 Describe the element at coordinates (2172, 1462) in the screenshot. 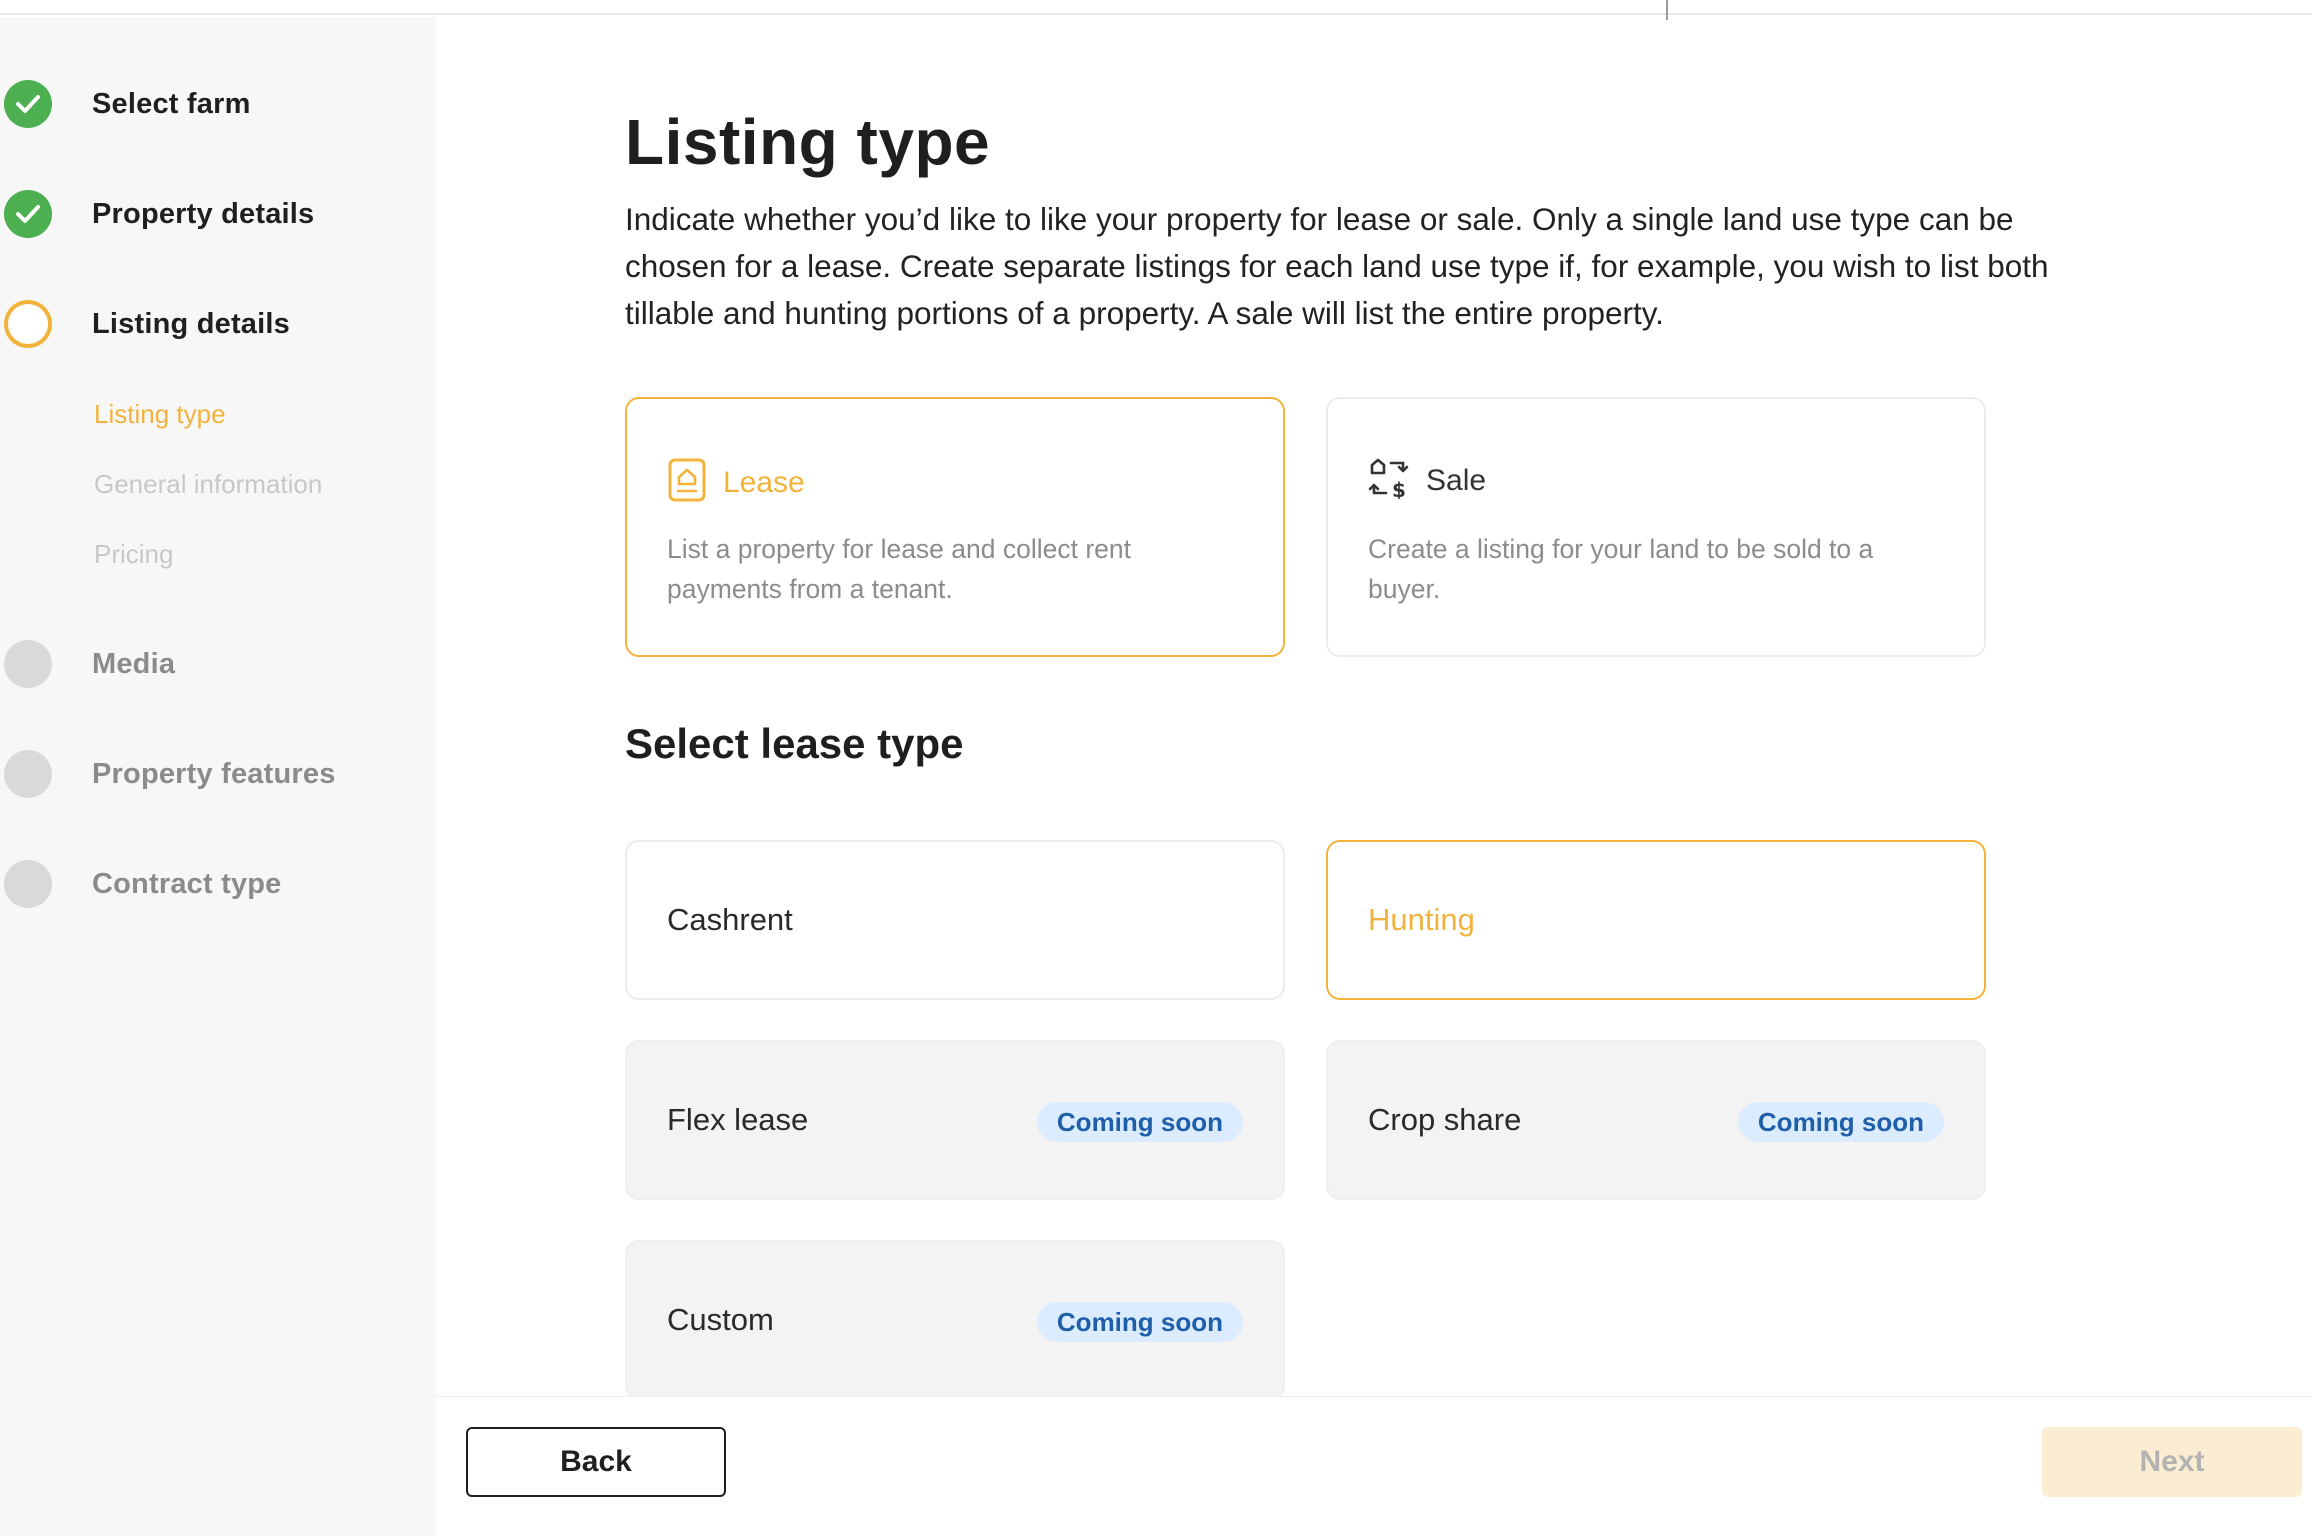

I see `next-button: Next` at that location.